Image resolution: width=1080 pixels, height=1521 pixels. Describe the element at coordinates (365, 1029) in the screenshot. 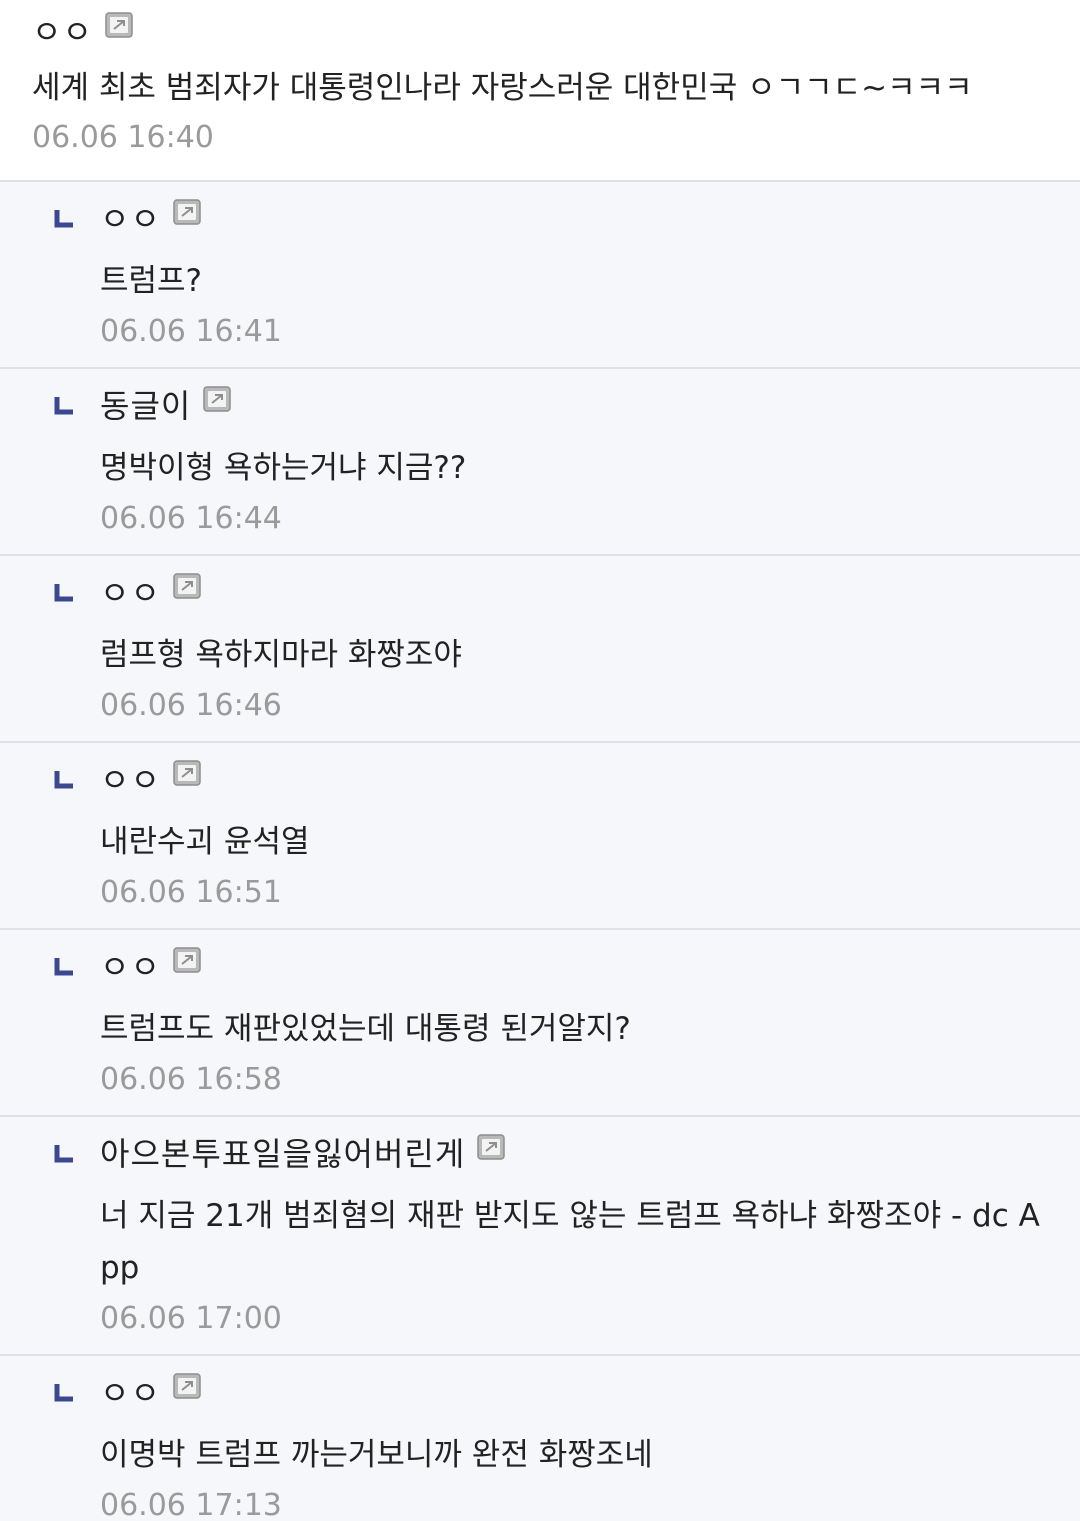

I see `reply-text: 트럼프도 재판있었는데 대통령 된거알지?` at that location.